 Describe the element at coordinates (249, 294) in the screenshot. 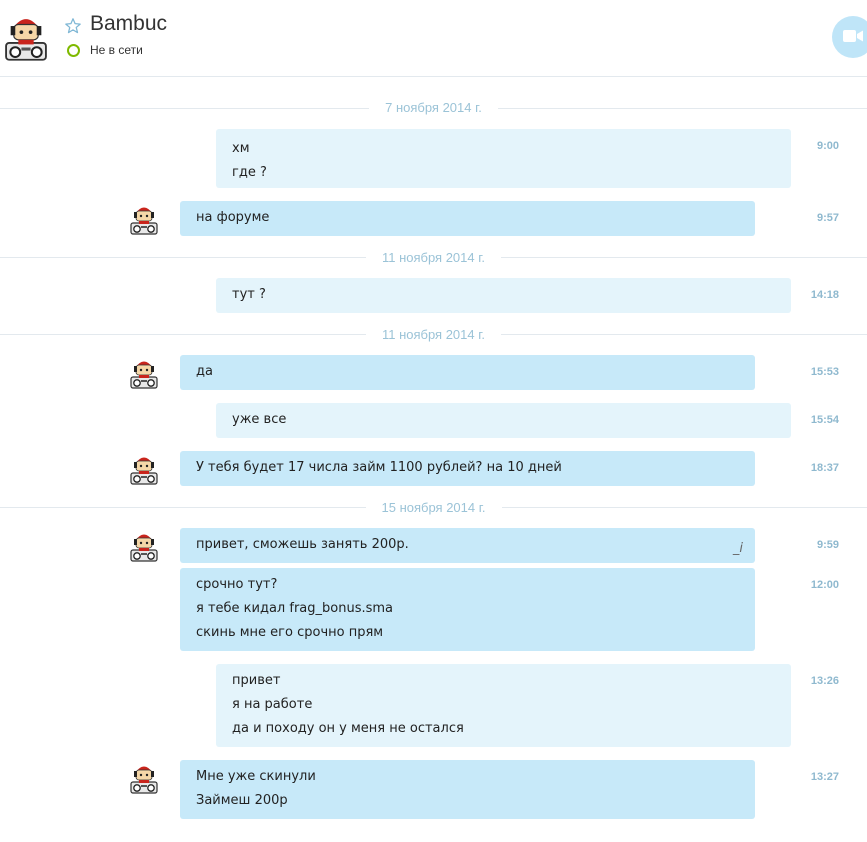

I see `message-text: тут ?` at that location.